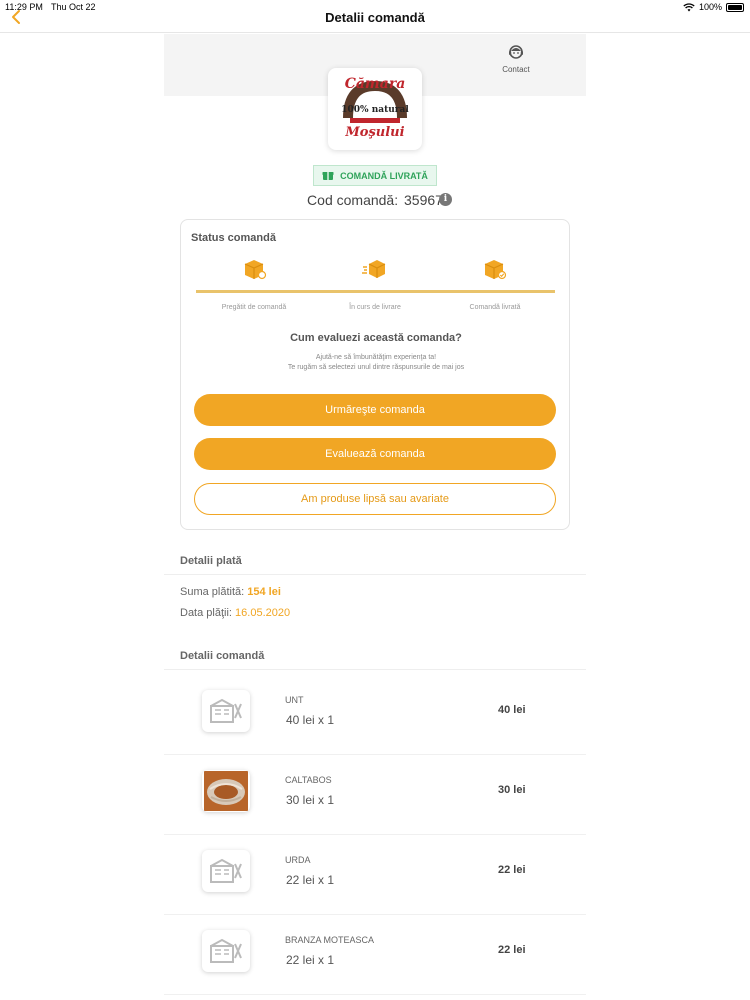  I want to click on payment-sum-row: Suma plătită: 154 lei, so click(230, 592).